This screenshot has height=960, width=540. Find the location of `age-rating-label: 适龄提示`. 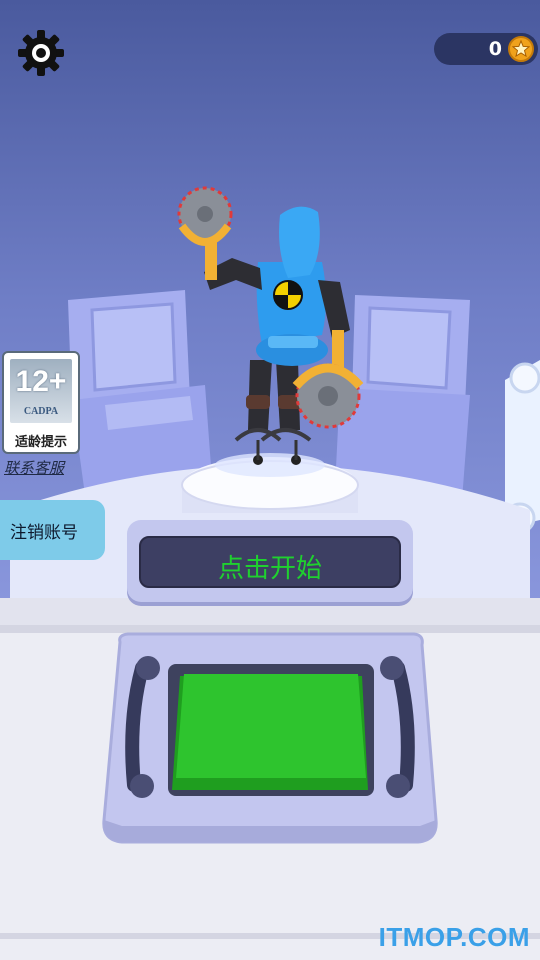

age-rating-label: 适龄提示 is located at coordinates (40, 442).